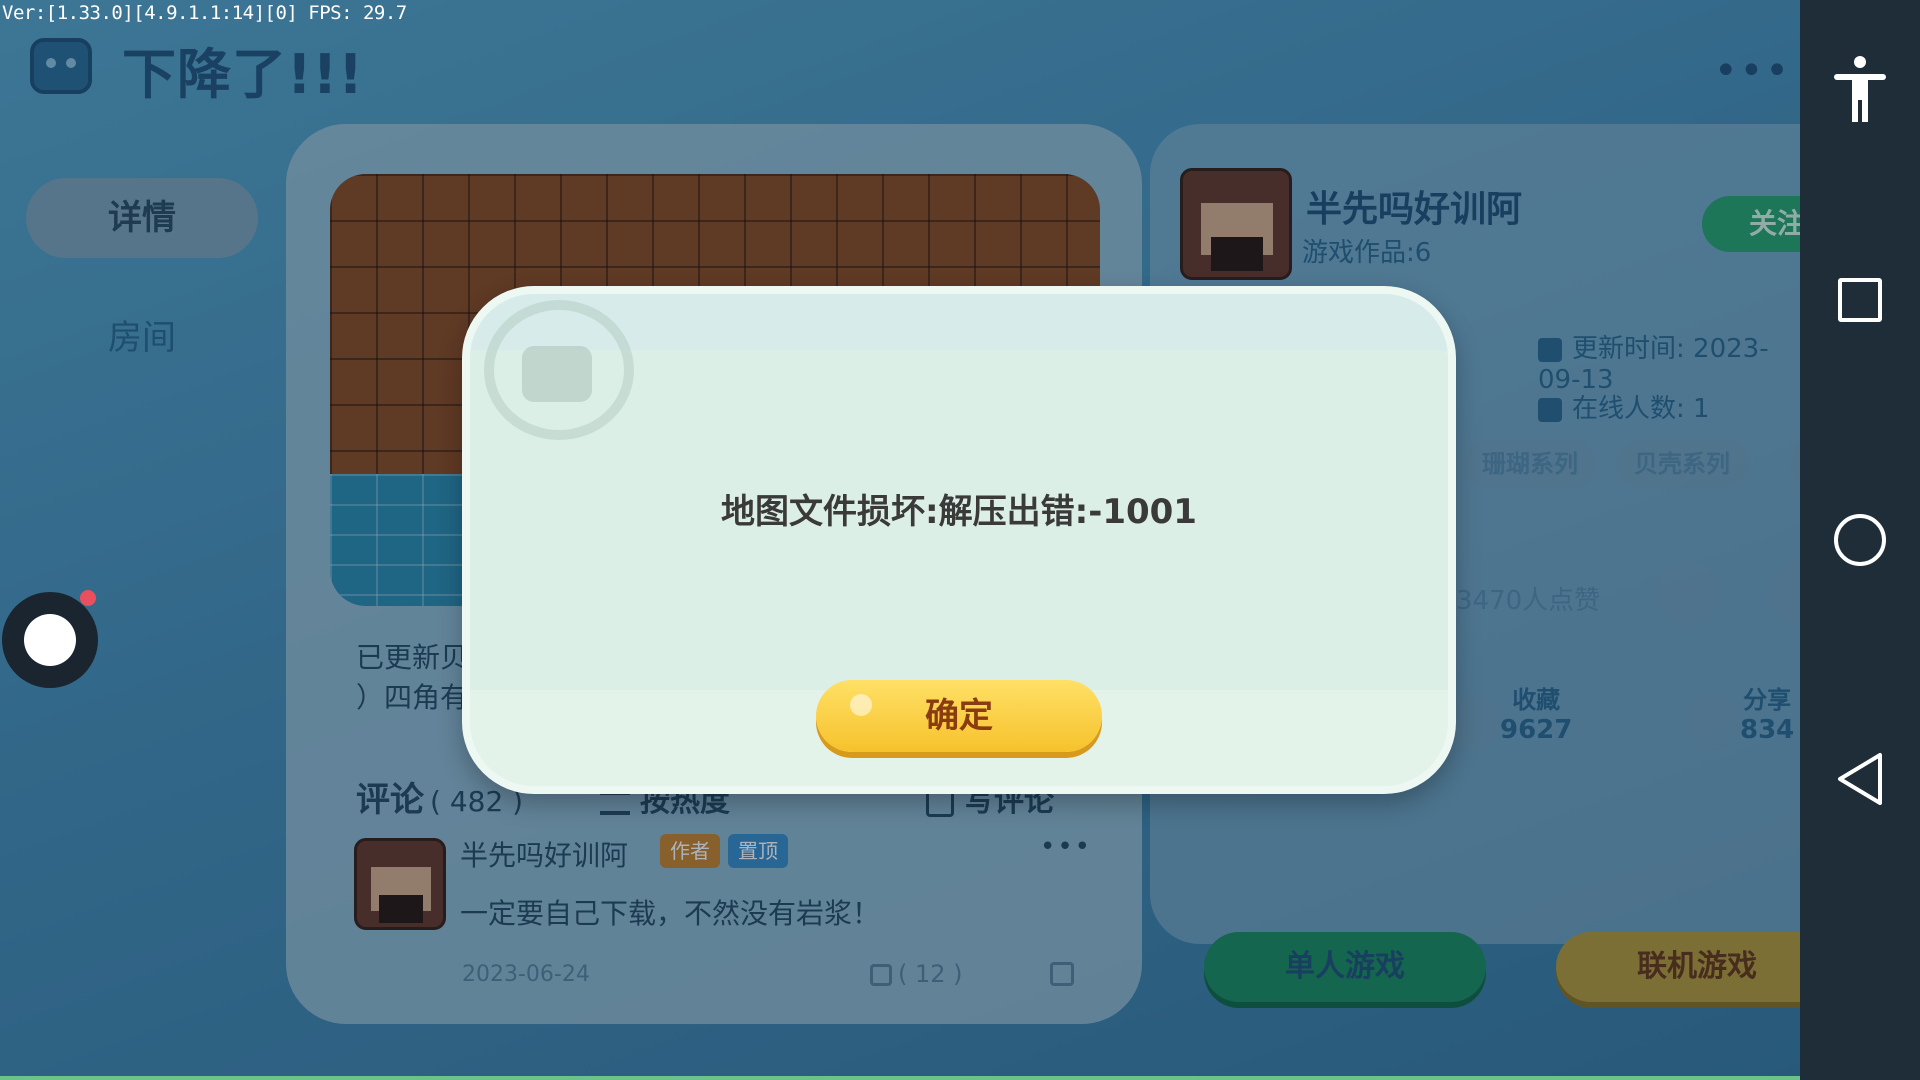  I want to click on back-triangle-icon, so click(1860, 779).